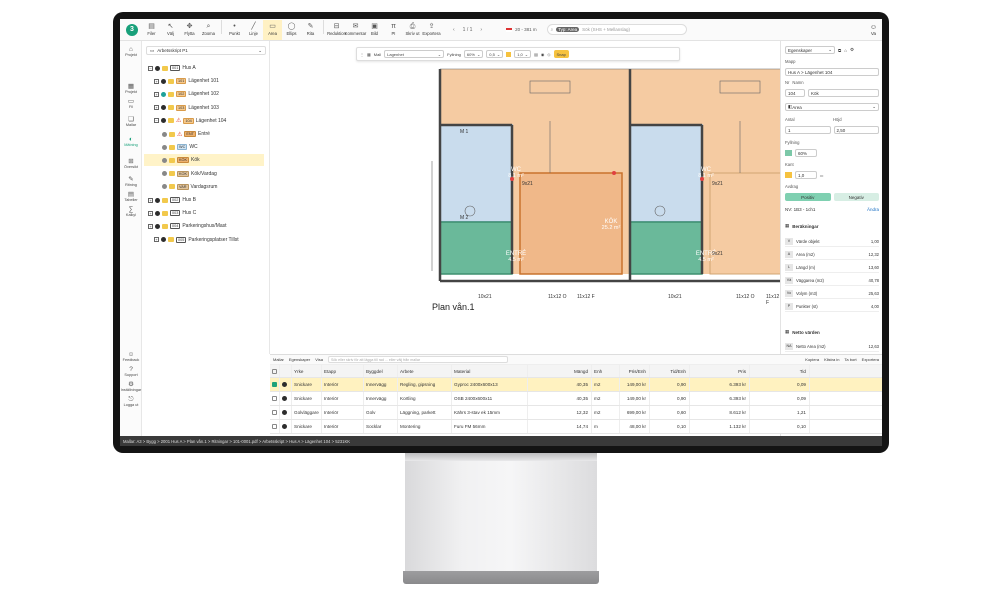 The width and height of the screenshot is (1000, 598). I want to click on toolbar-btn-välj: ↖ Välj, so click(170, 30).